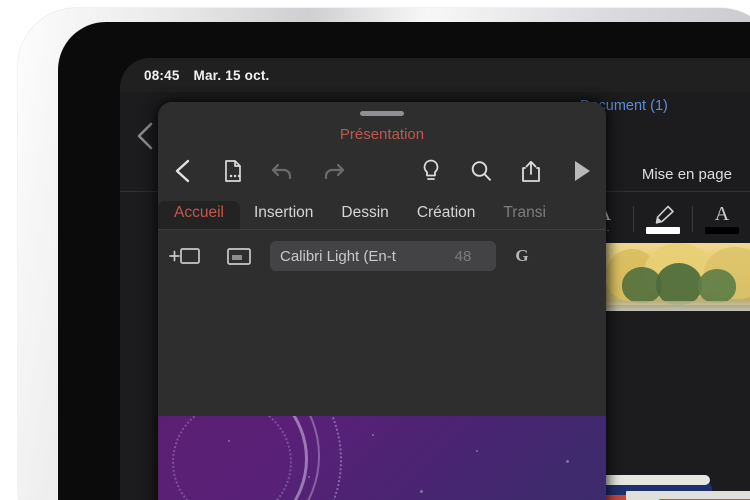  I want to click on tab-insertion: Insertion, so click(283, 215).